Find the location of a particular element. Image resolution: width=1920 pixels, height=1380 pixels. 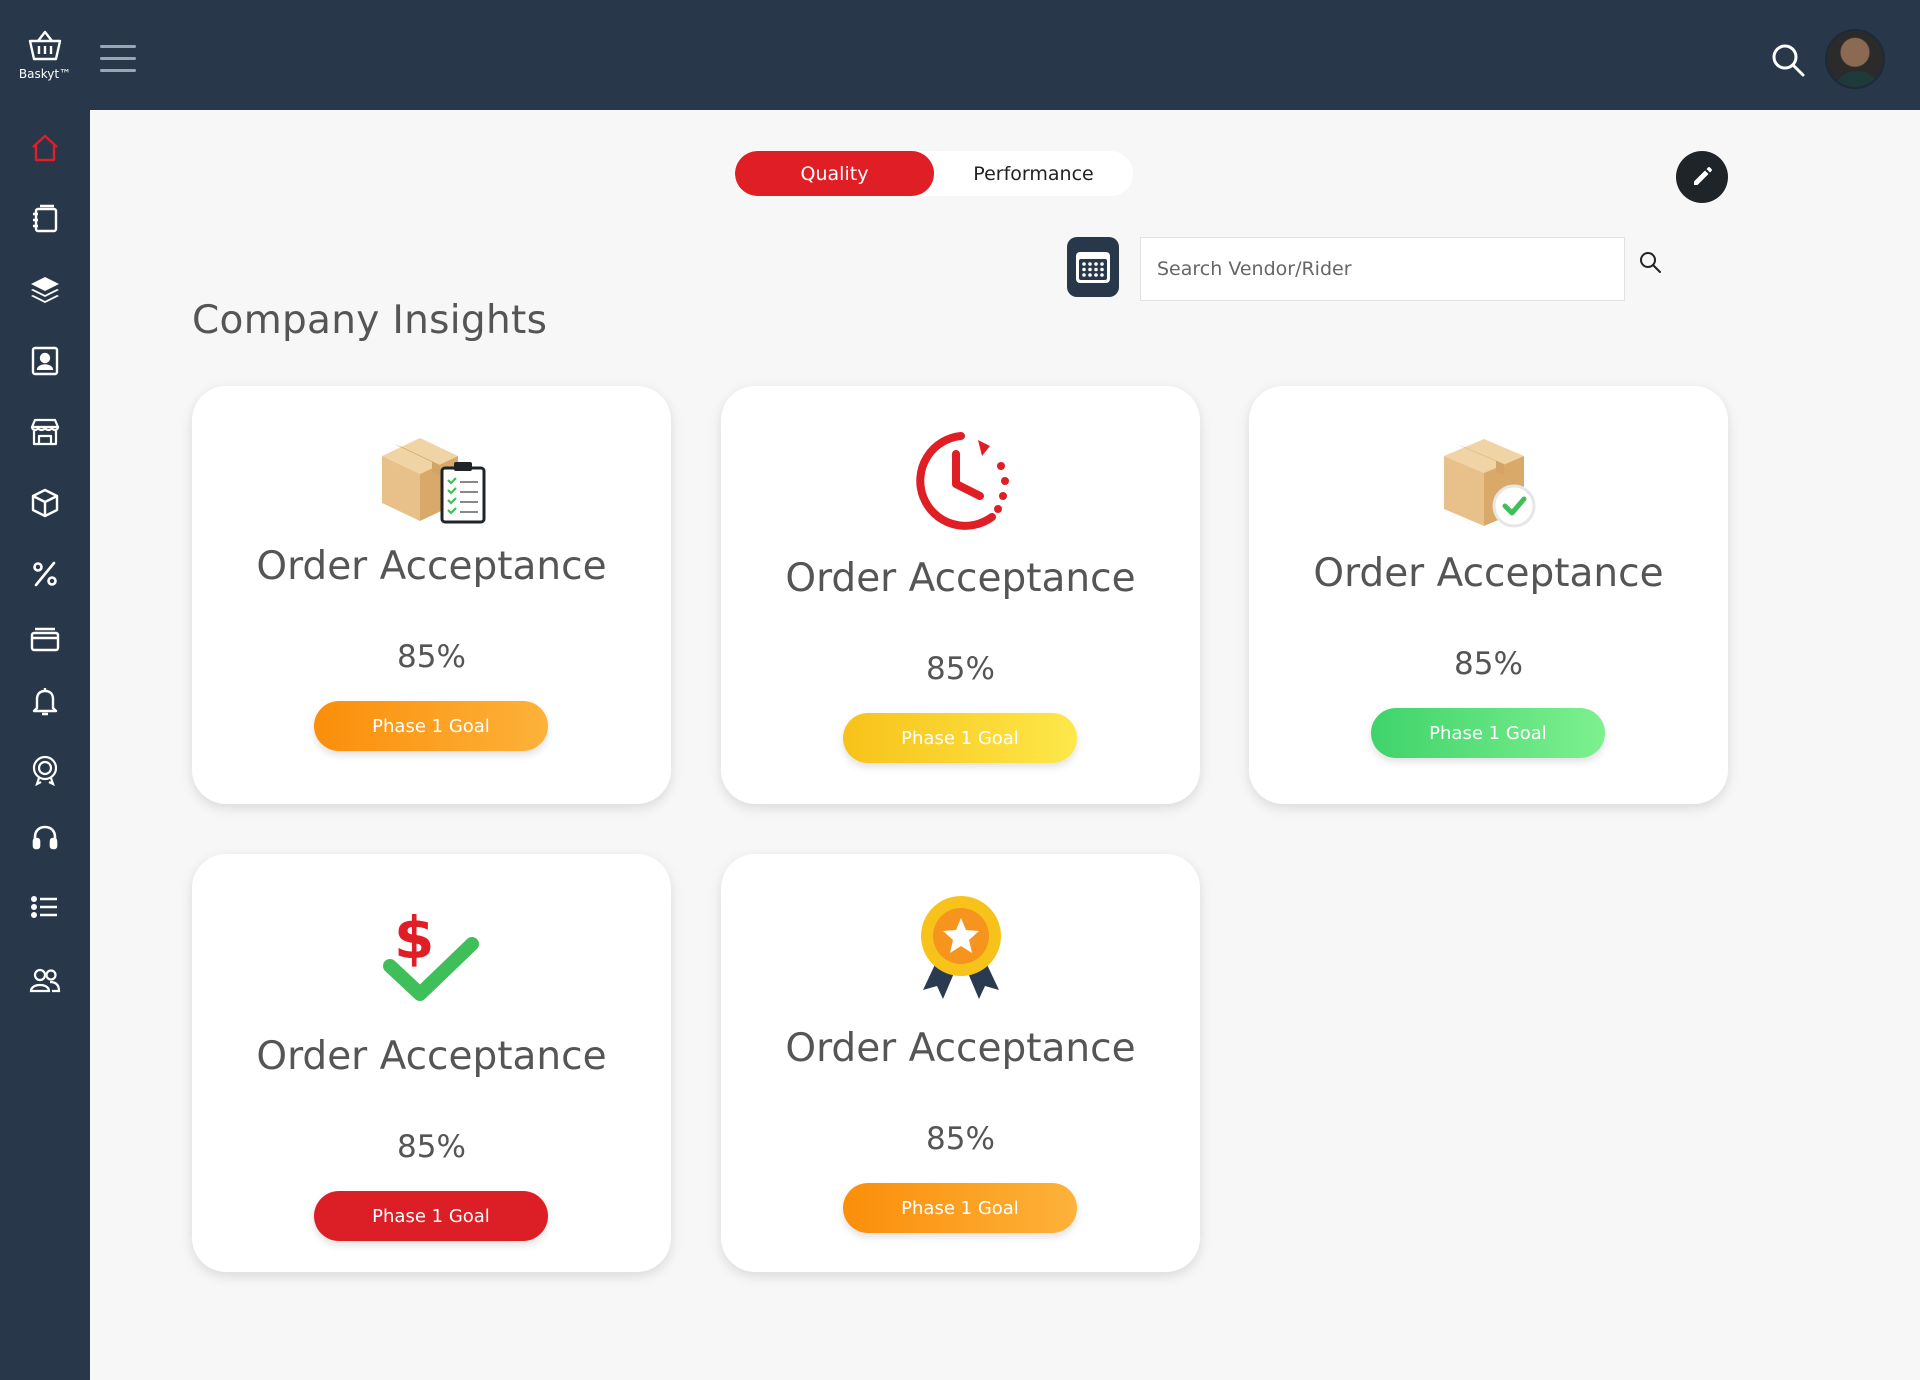

sidebar-item-notifications is located at coordinates (45, 701).